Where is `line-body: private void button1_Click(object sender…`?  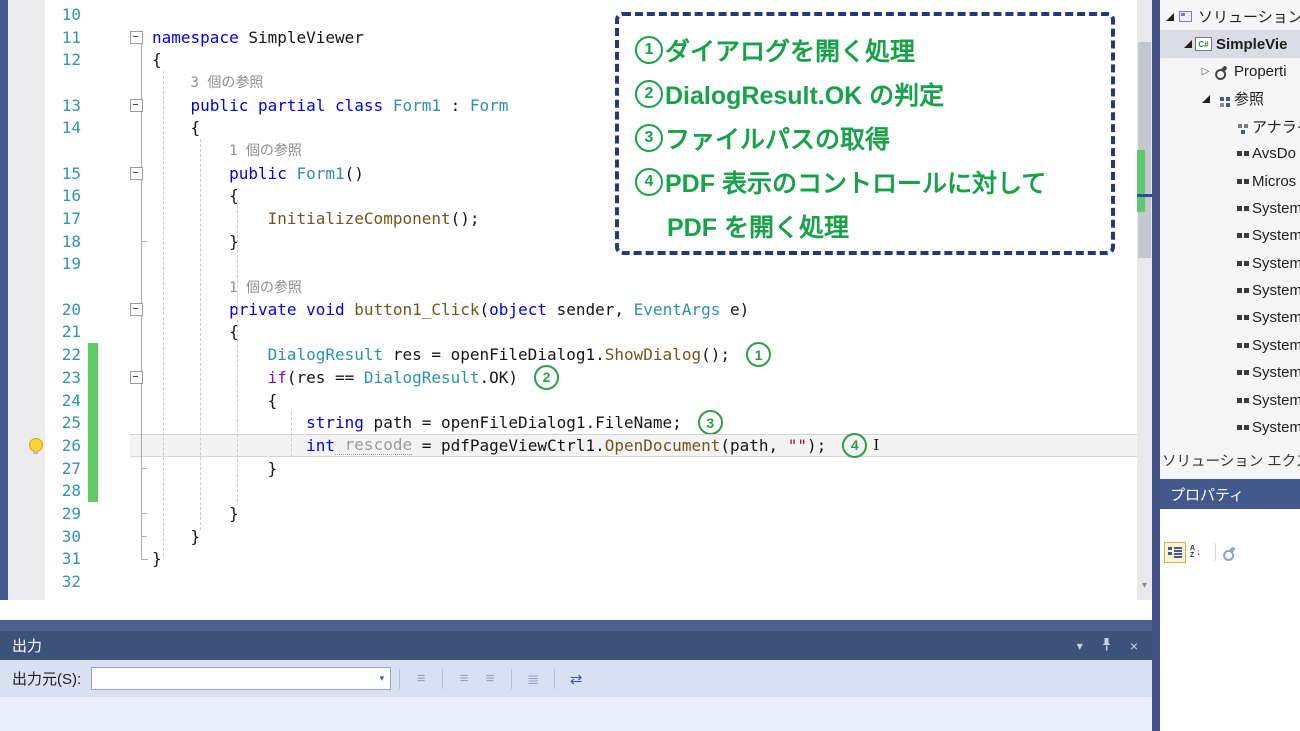
line-body: private void button1_Click(object sender… is located at coordinates (633, 309).